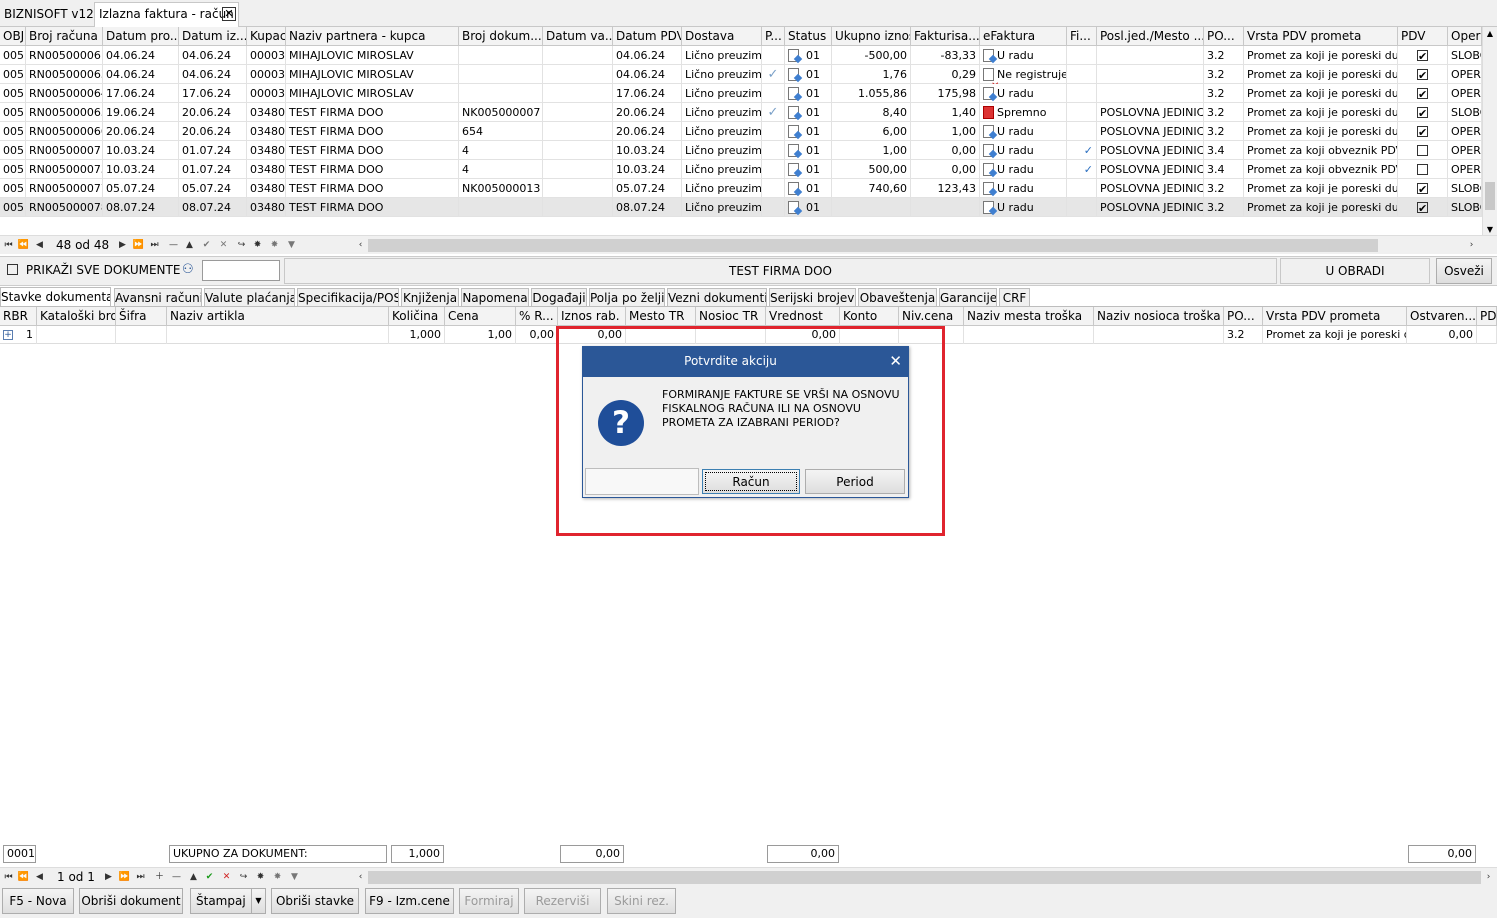 This screenshot has height=918, width=1497. I want to click on items-cancel-icon: ✕, so click(226, 877).